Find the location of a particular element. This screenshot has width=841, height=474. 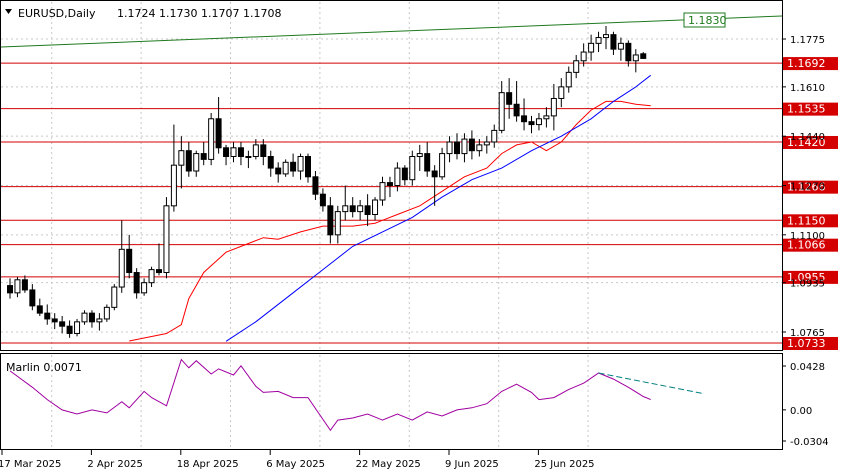

resistance-label: 1.1830 is located at coordinates (707, 20).